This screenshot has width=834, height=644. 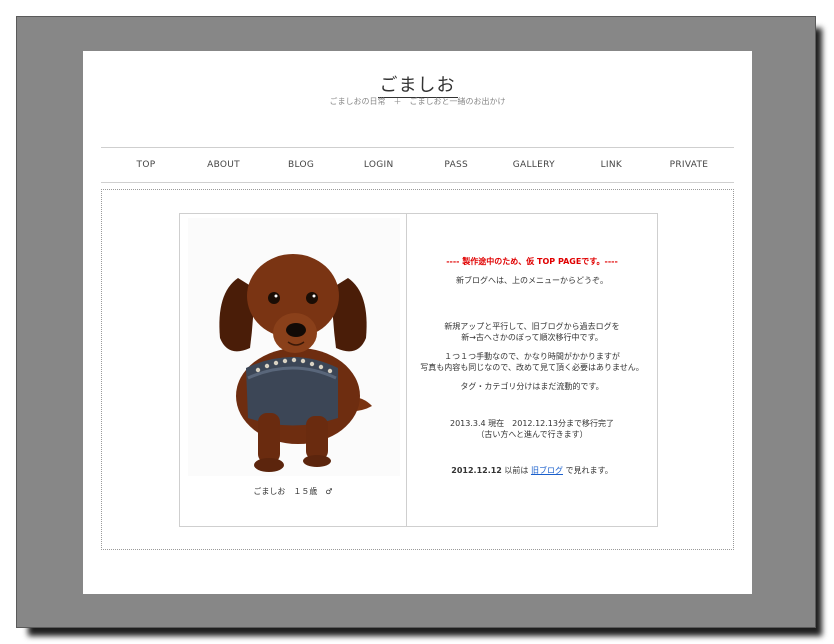 I want to click on nav-item-blog: BLOG, so click(x=301, y=165).